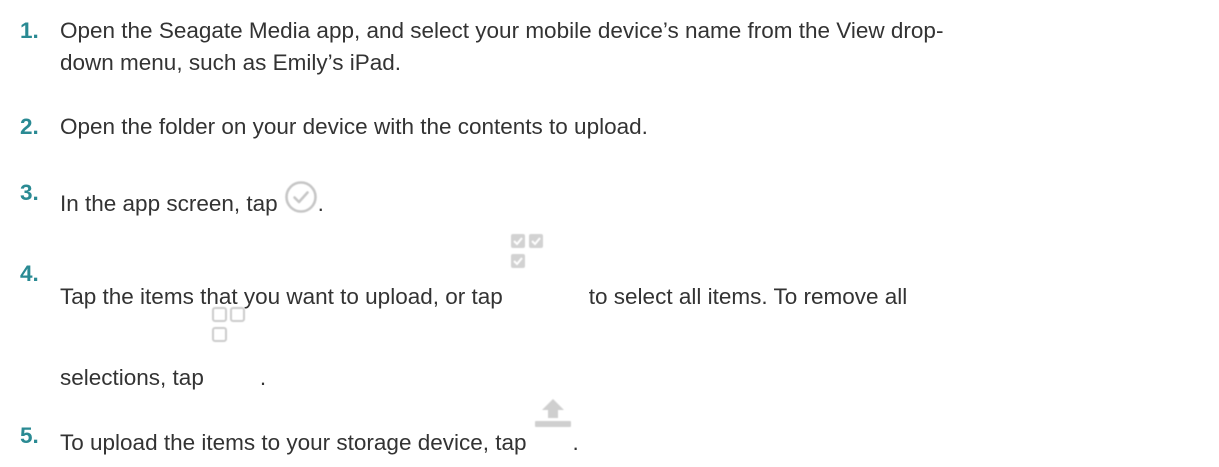  What do you see at coordinates (29, 126) in the screenshot?
I see `step-number: 2.` at bounding box center [29, 126].